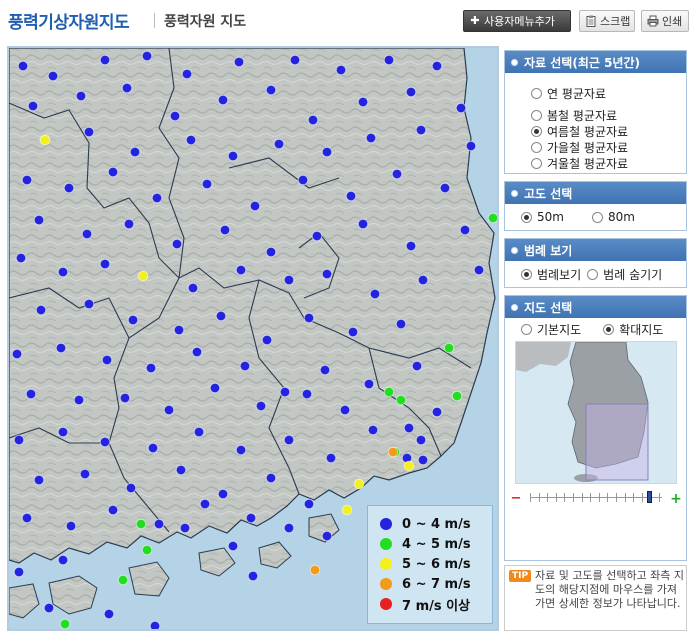  What do you see at coordinates (551, 274) in the screenshot?
I see `radio-show-legend: 범례보기` at bounding box center [551, 274].